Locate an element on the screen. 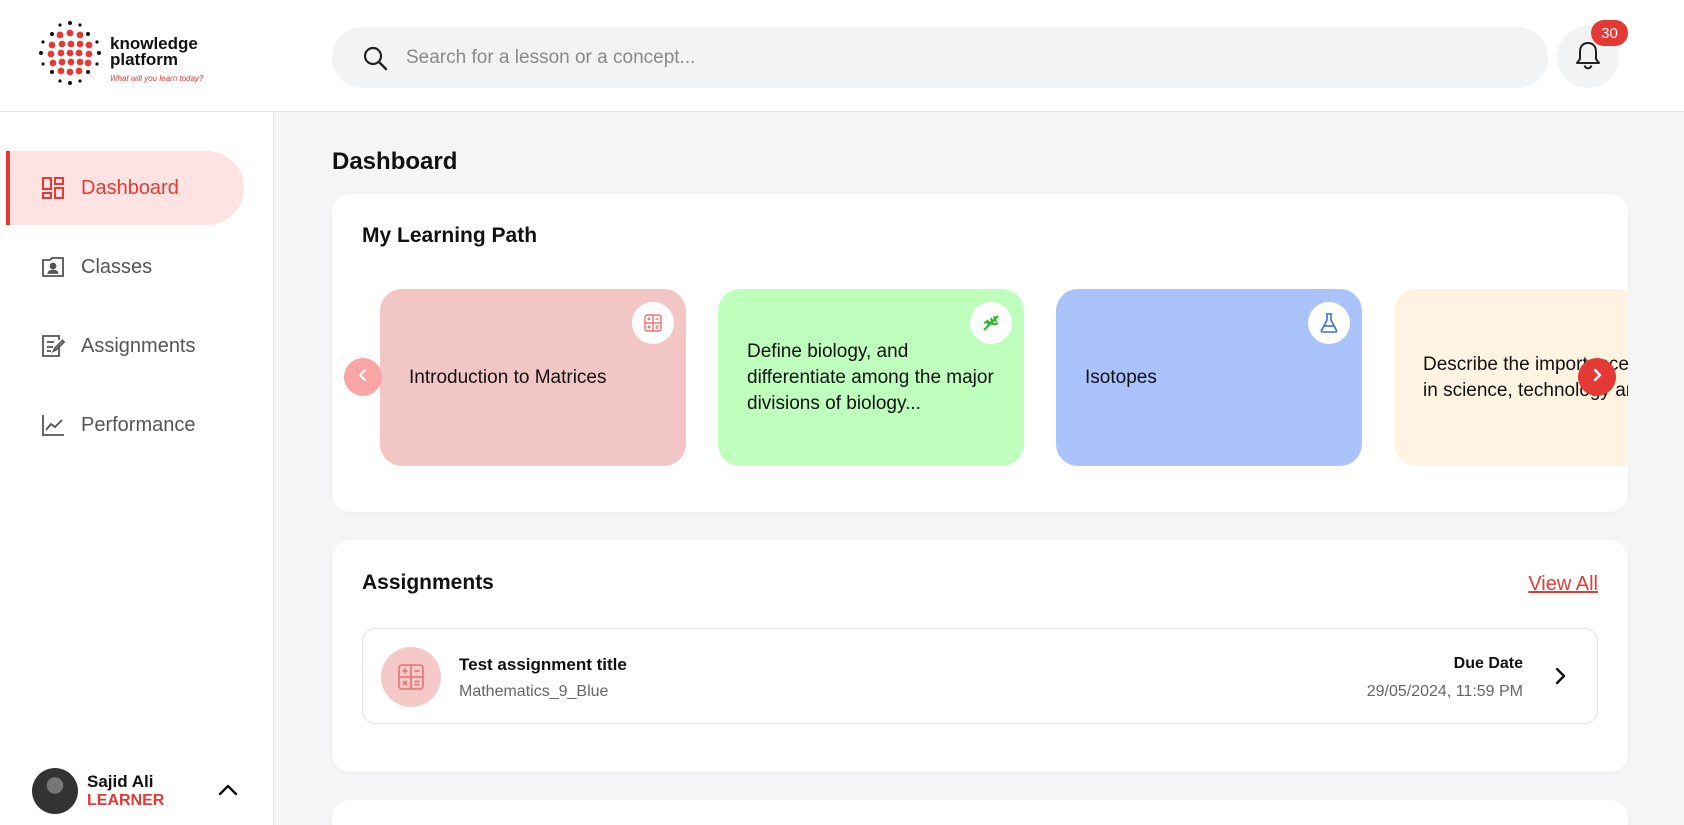 The image size is (1684, 825). logo-dots-icon is located at coordinates (70, 53).